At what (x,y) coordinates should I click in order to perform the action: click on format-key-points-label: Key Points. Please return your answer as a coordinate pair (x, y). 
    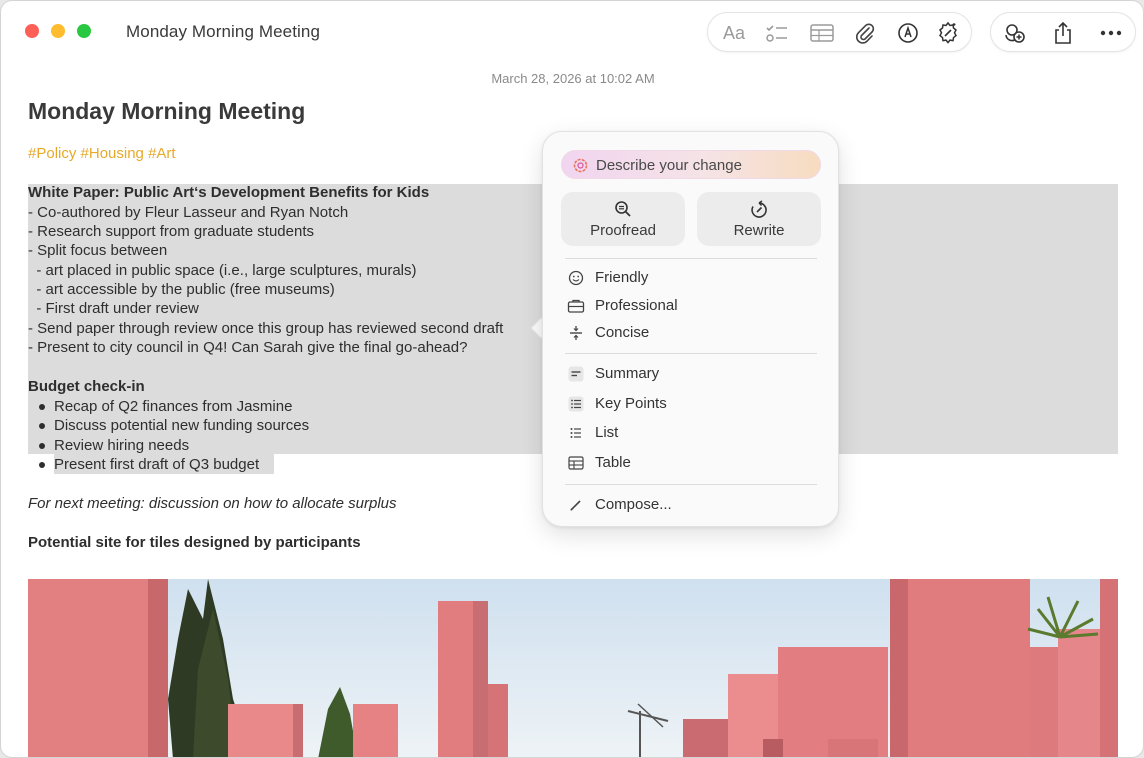
    Looking at the image, I should click on (631, 403).